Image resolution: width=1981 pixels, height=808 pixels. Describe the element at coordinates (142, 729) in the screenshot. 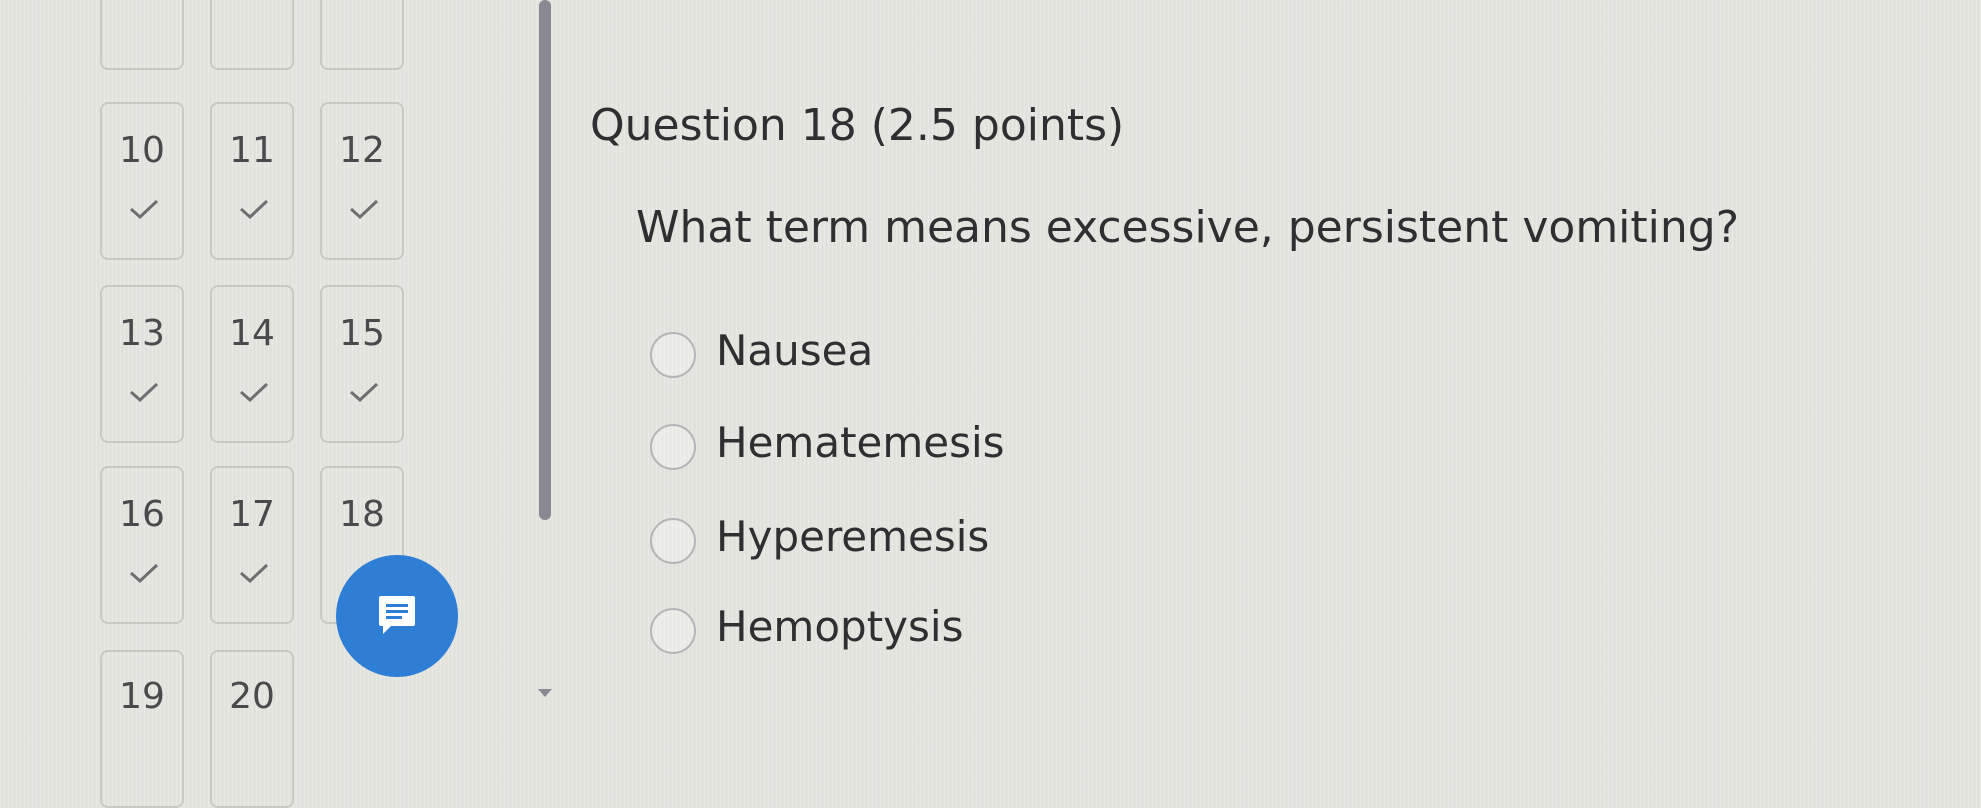

I see `question-tile-19: 19` at that location.